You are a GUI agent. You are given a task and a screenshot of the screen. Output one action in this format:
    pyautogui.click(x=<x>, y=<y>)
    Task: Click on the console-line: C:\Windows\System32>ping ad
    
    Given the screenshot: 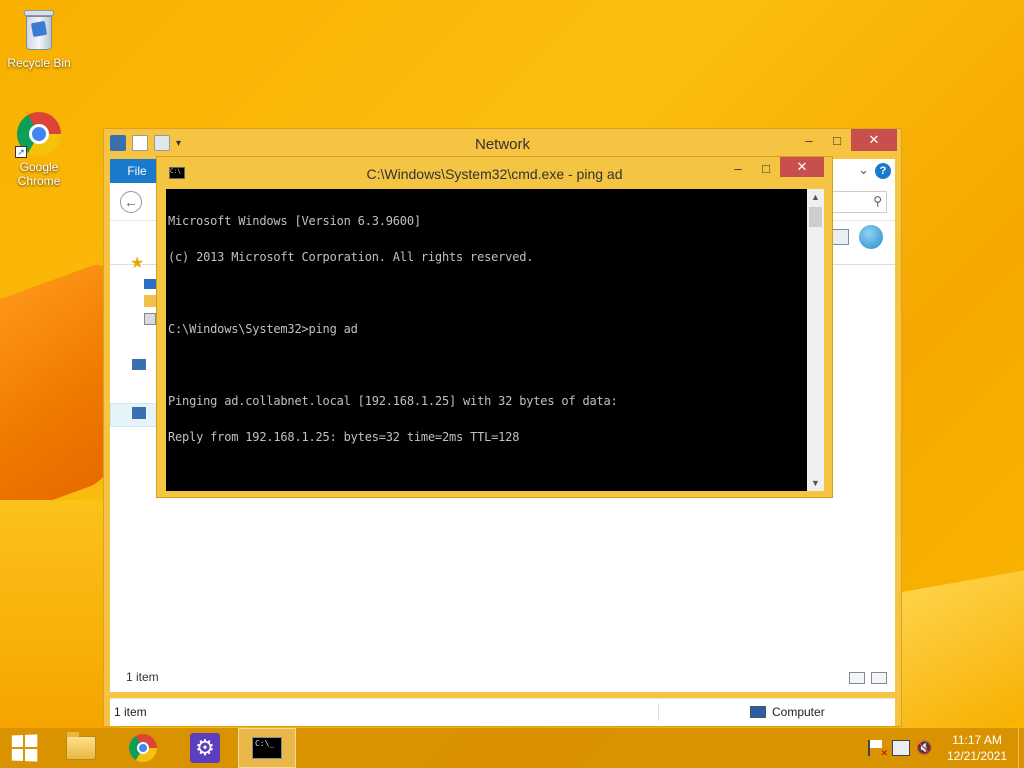 What is the action you would take?
    pyautogui.click(x=263, y=329)
    